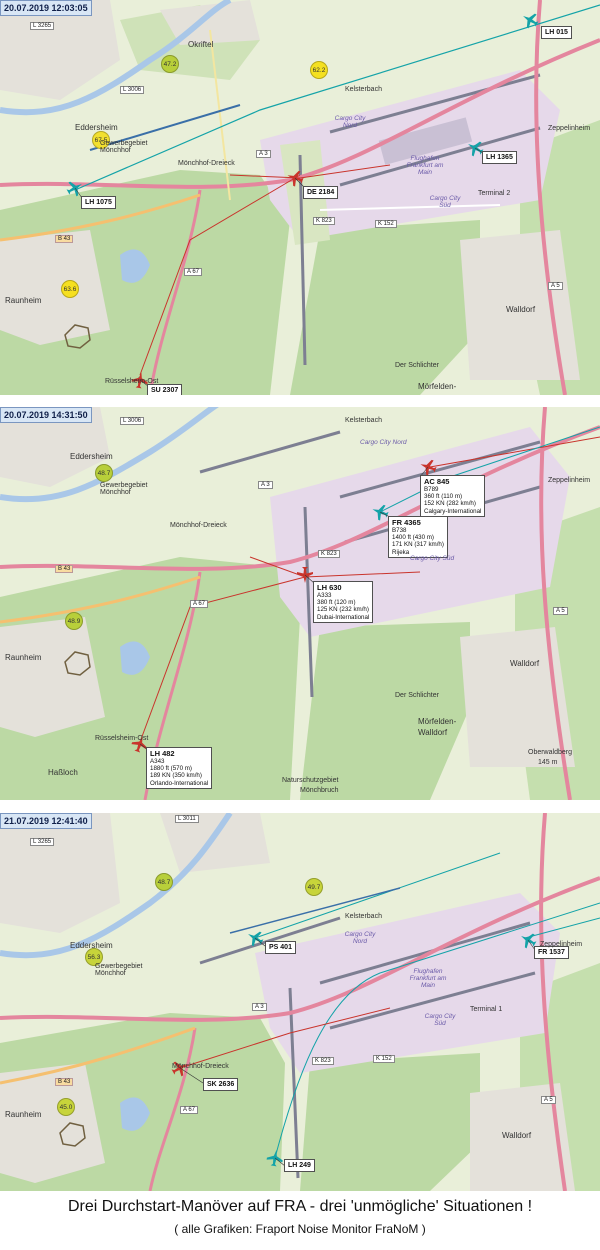 This screenshot has width=600, height=1250. What do you see at coordinates (499, 157) in the screenshot?
I see `aircraft-label-lh1365: LH 1365` at bounding box center [499, 157].